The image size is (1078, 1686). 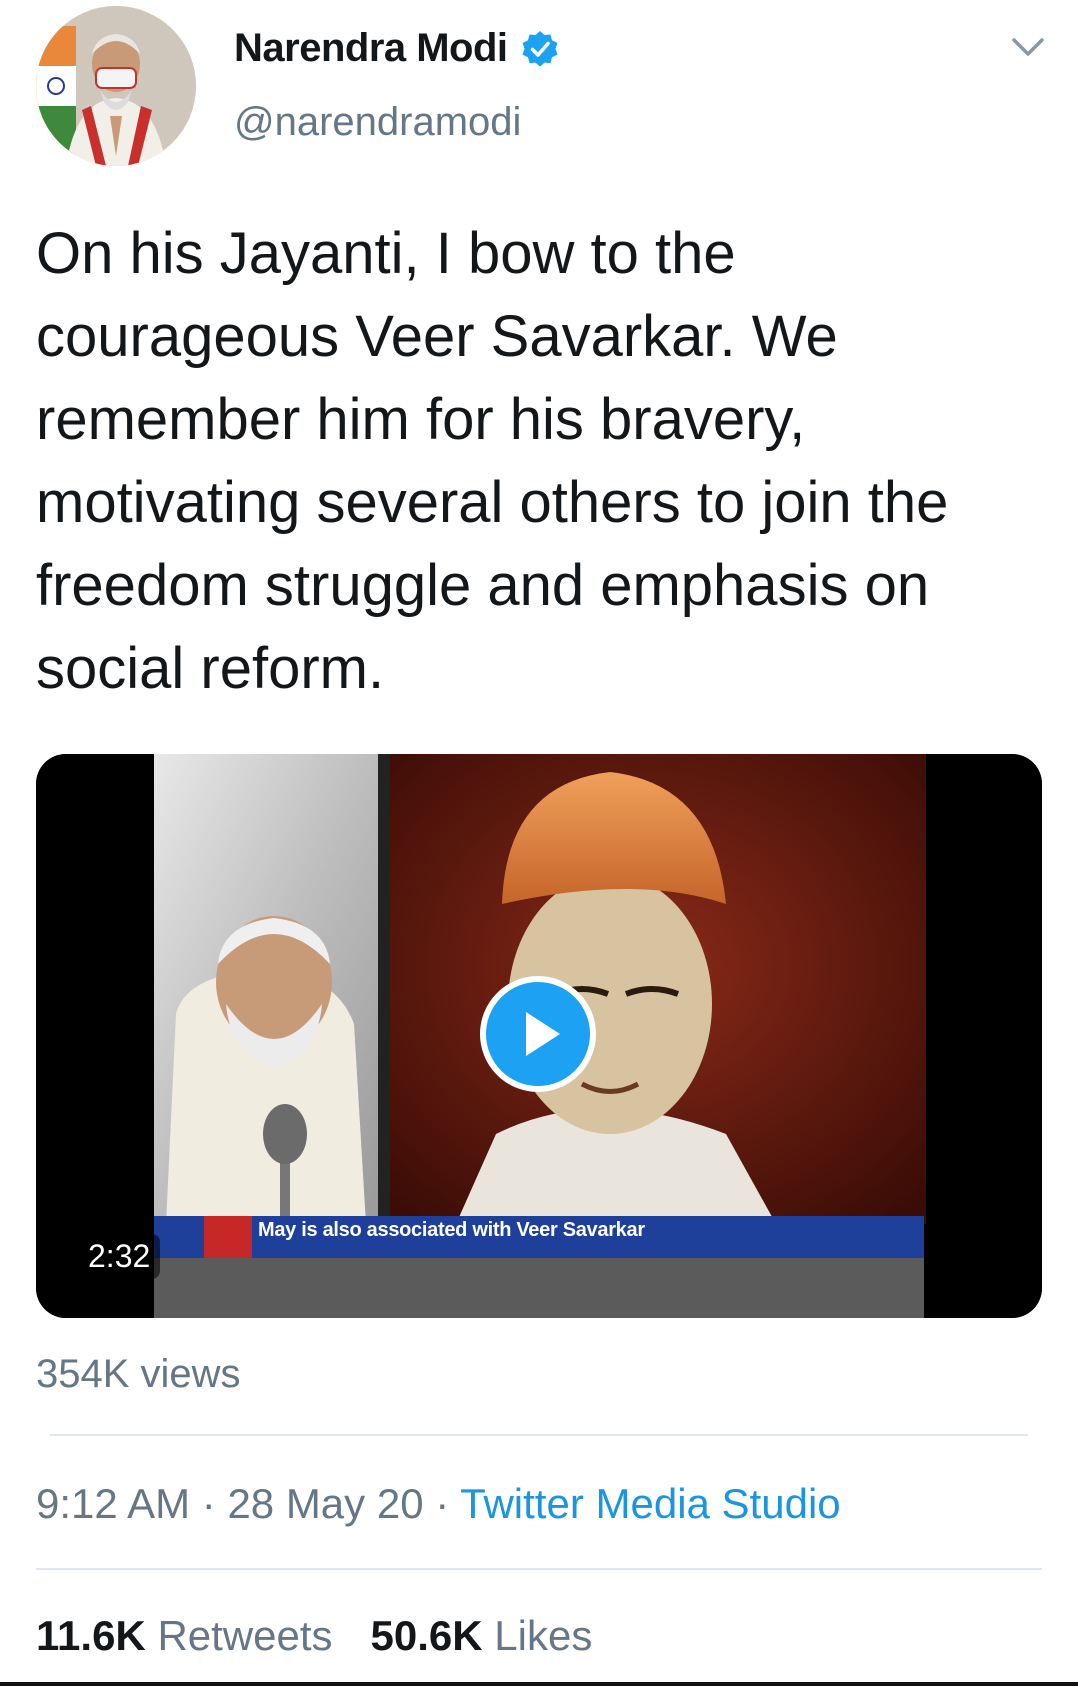 What do you see at coordinates (1028, 47) in the screenshot?
I see `chevron-down-icon` at bounding box center [1028, 47].